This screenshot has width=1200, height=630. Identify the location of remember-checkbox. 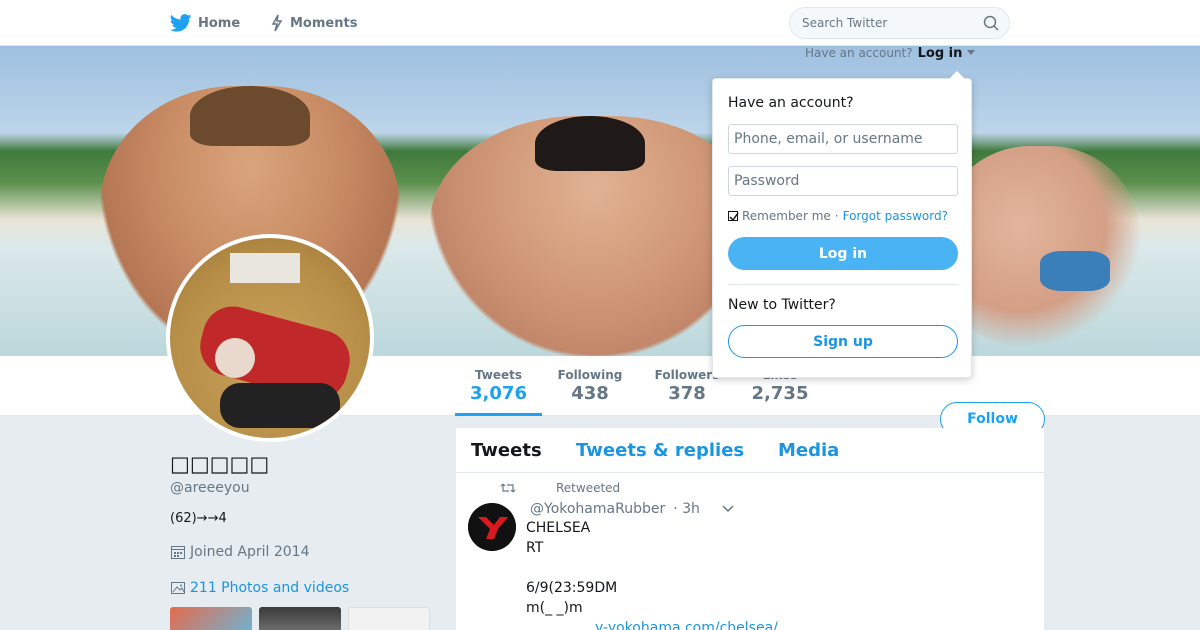
(733, 216).